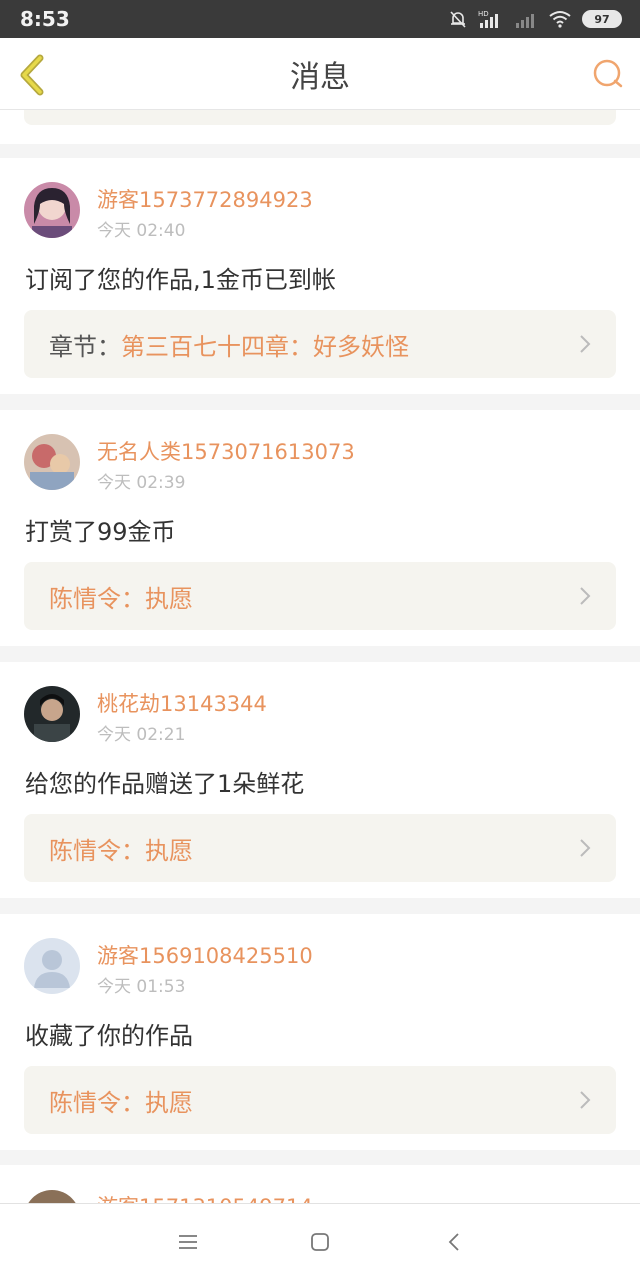 Image resolution: width=640 pixels, height=1280 pixels. What do you see at coordinates (182, 703) in the screenshot?
I see `username: 桃花劫13143344` at bounding box center [182, 703].